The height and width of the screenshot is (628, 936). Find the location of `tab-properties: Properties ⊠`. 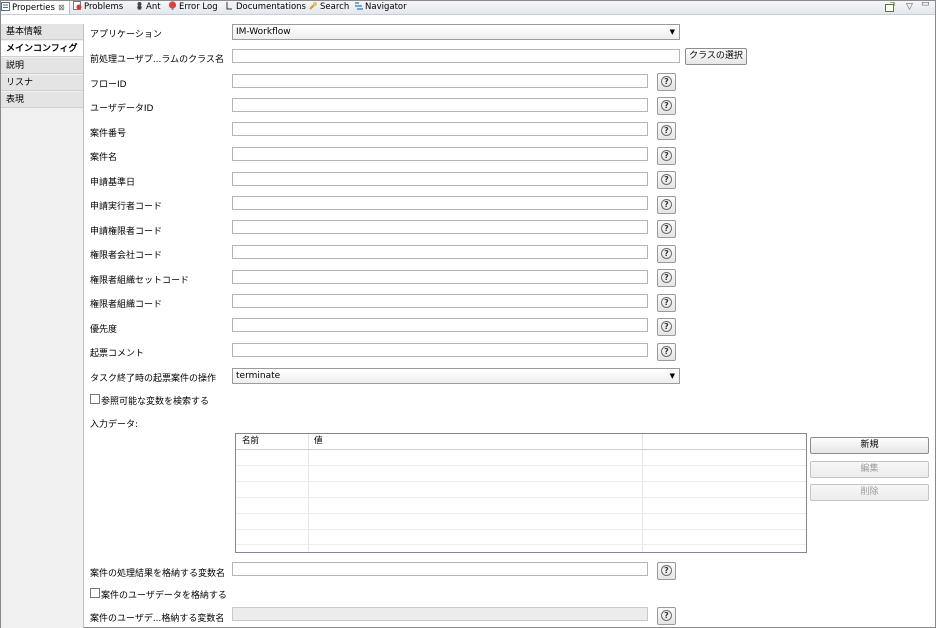

tab-properties: Properties ⊠ is located at coordinates (35, 7).